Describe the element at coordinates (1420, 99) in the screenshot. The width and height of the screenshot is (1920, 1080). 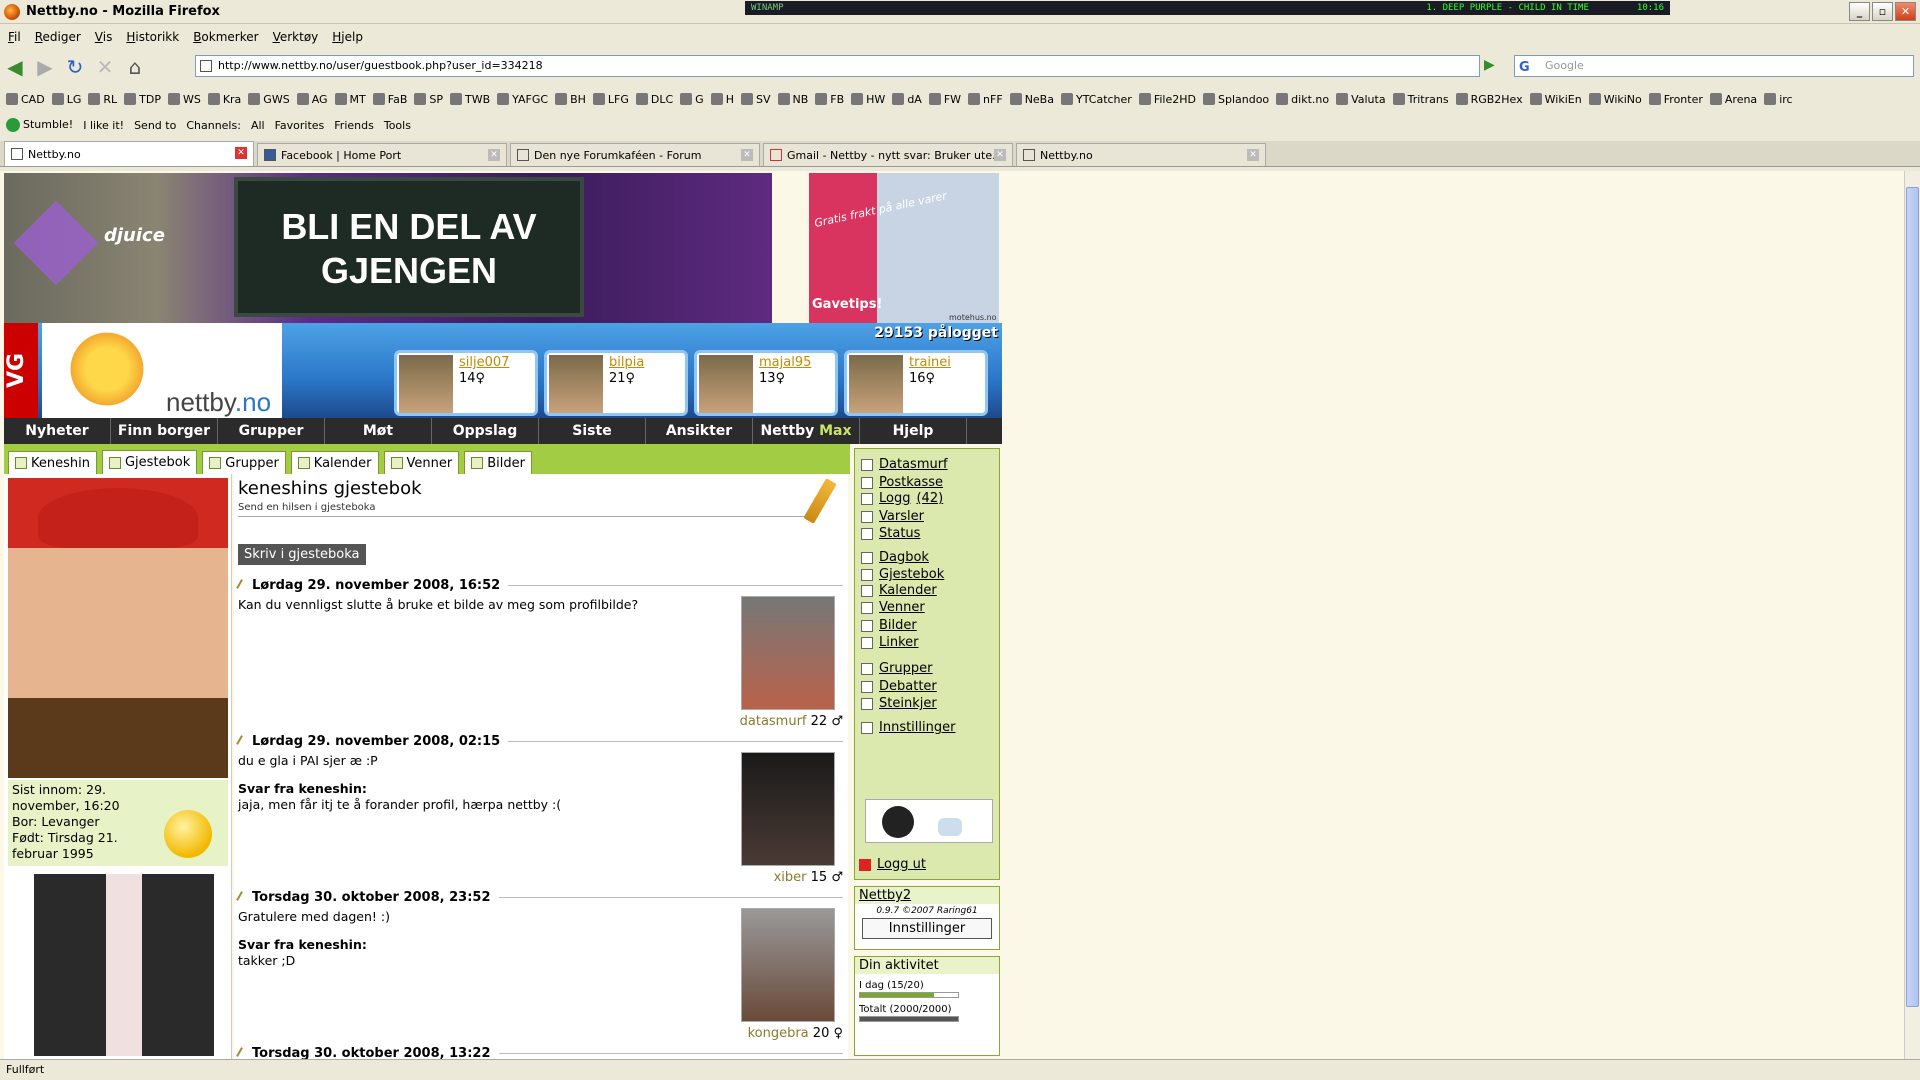
I see `bookmark-item: Tritrans` at that location.